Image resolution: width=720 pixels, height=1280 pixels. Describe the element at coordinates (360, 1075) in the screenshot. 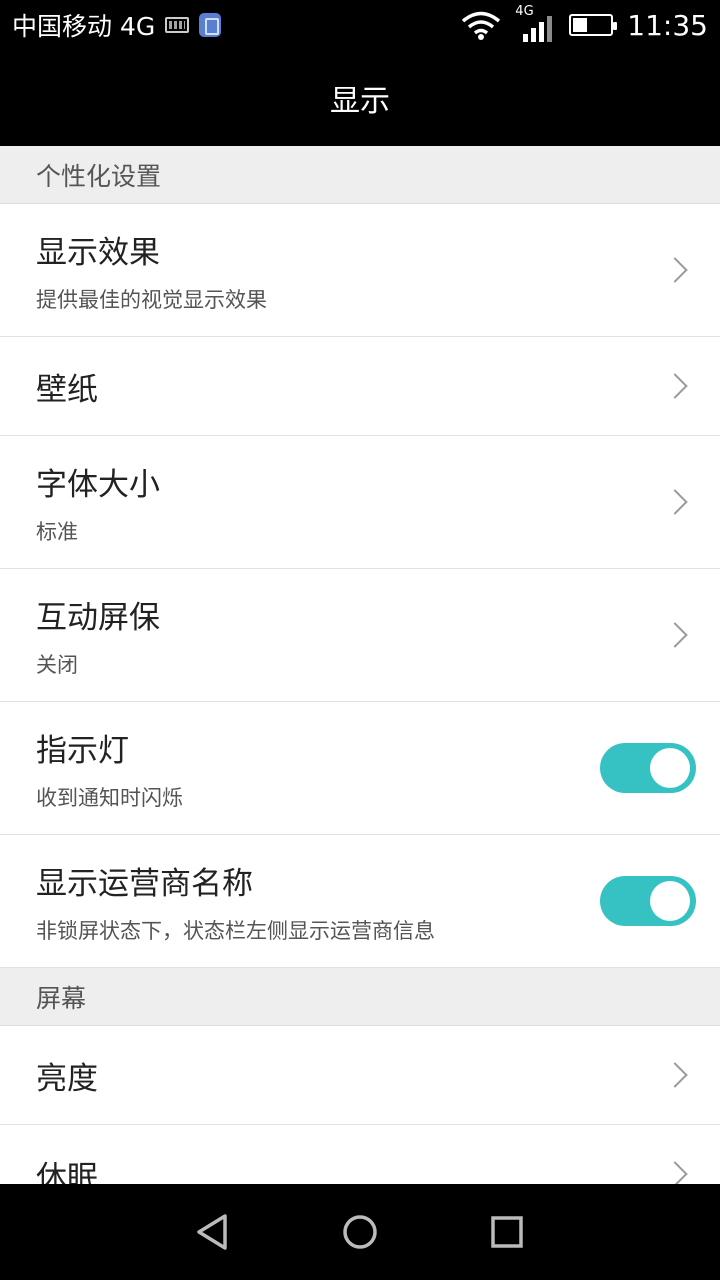

I see `settings-item-brightness: 亮度` at that location.